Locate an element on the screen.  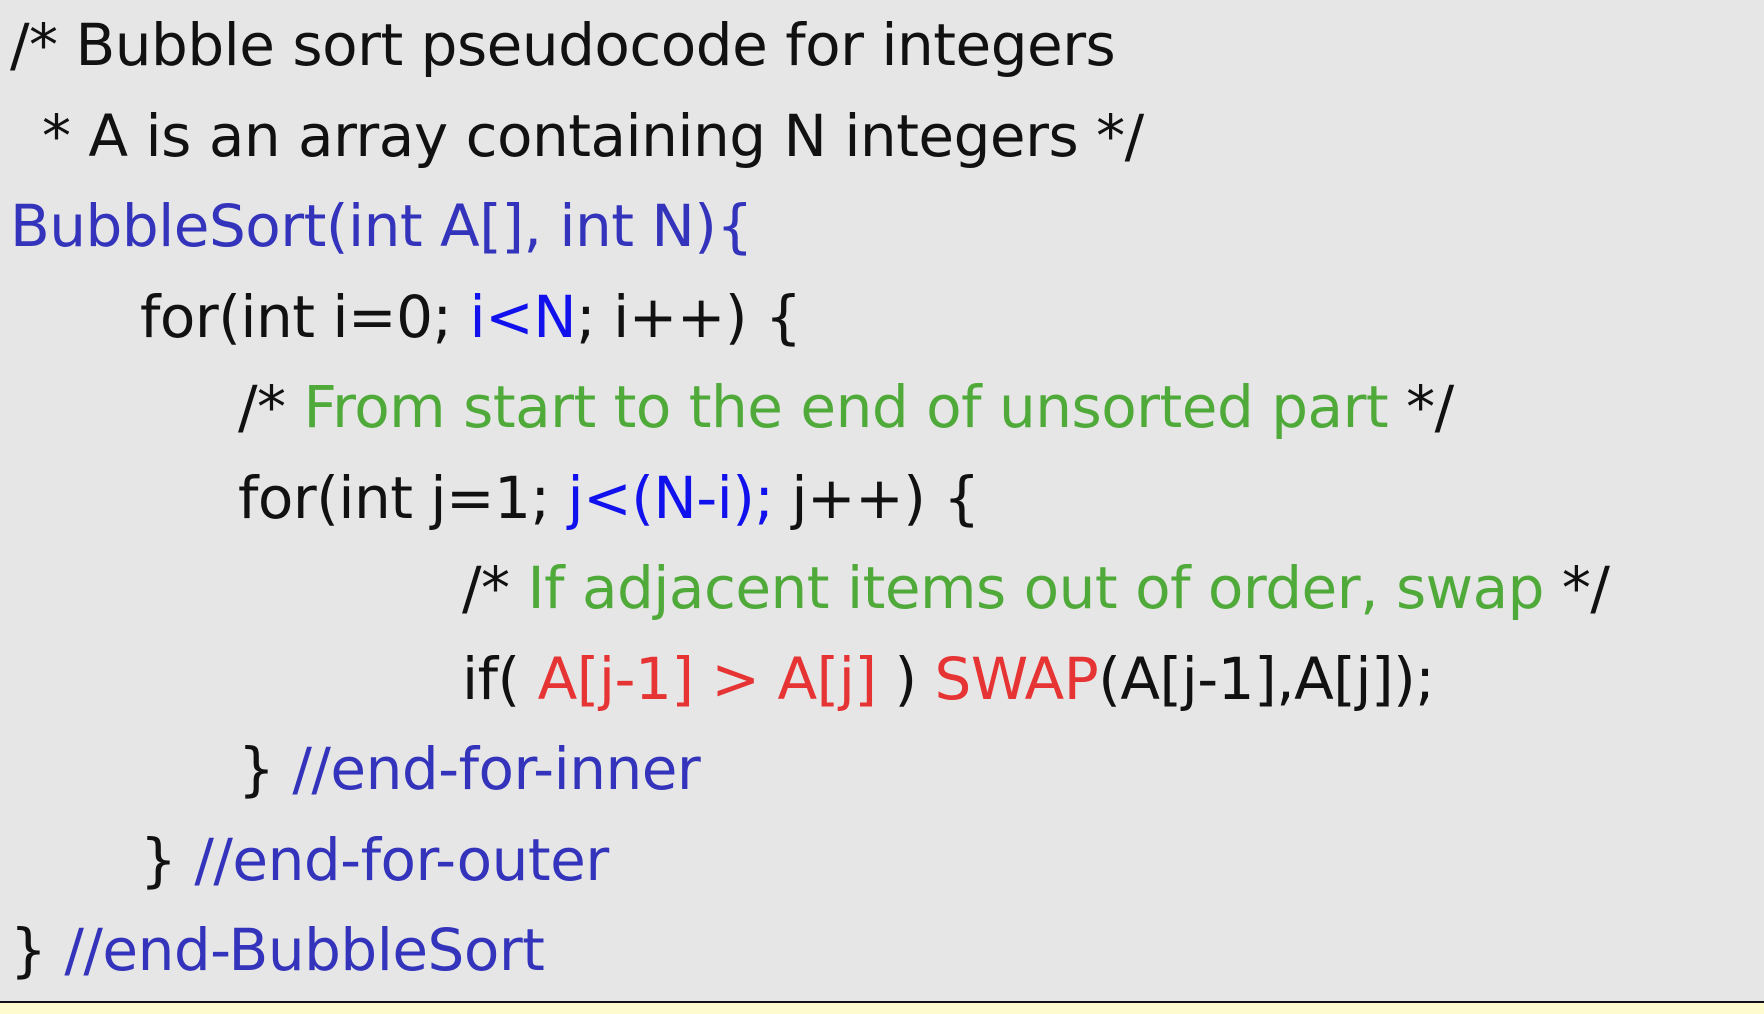
code-token: /* Bubble sort pseudocode for integers is located at coordinates (563, 45).